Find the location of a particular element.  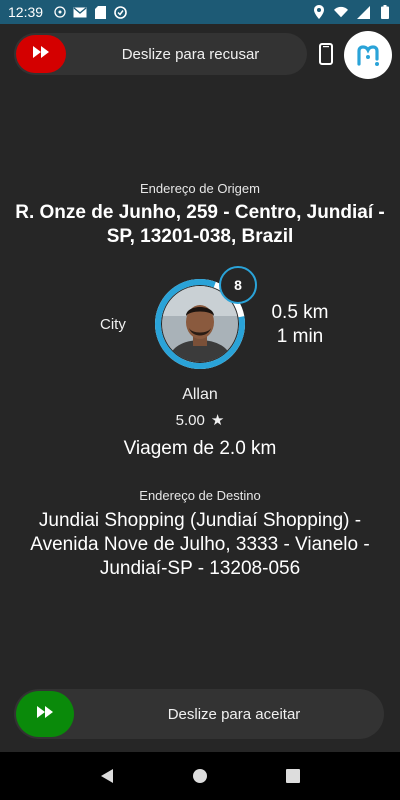

mail-icon is located at coordinates (80, 12).